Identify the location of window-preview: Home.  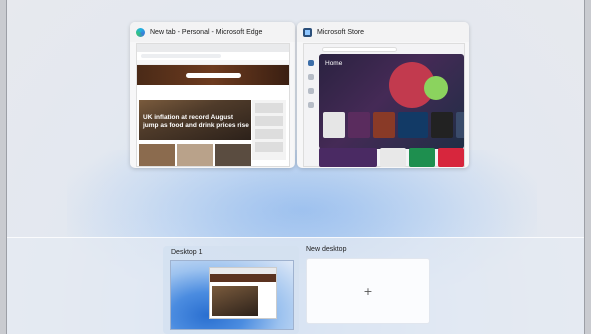
(384, 105).